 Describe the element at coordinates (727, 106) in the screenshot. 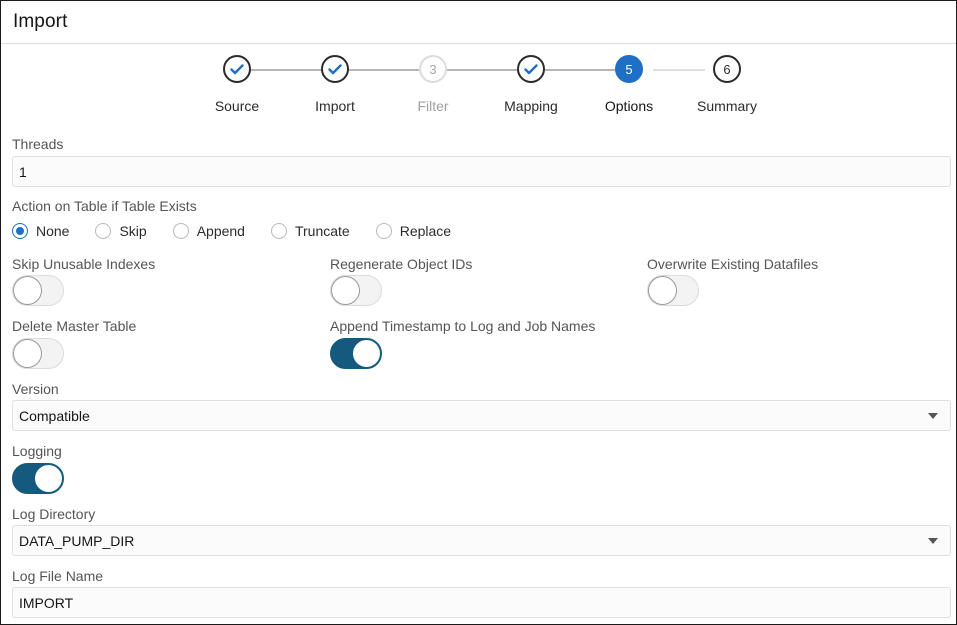

I see `step-label: Summary` at that location.